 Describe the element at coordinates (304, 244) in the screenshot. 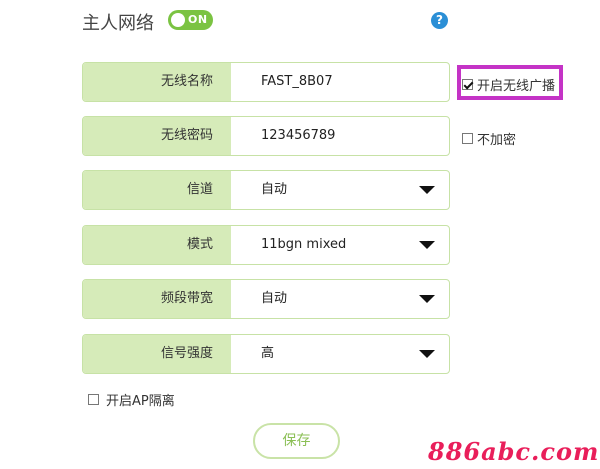

I see `mode-value: 11bgn mixed` at that location.